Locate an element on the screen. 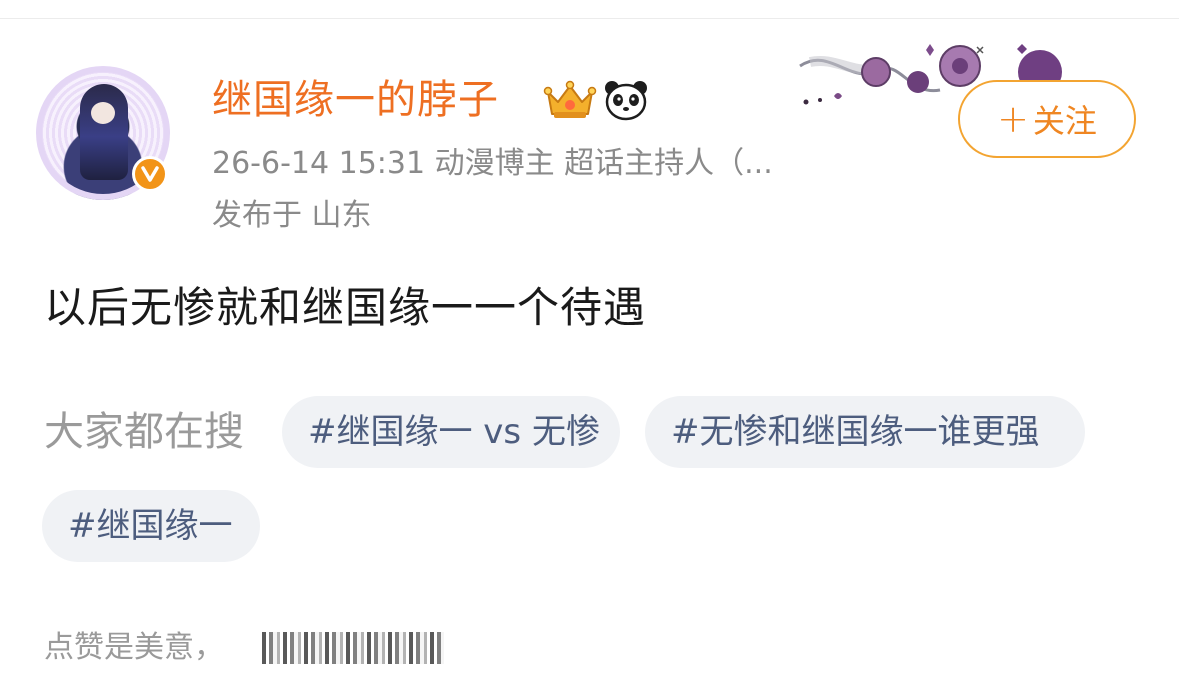 The image size is (1179, 683). plus-icon: + is located at coordinates (1013, 119).